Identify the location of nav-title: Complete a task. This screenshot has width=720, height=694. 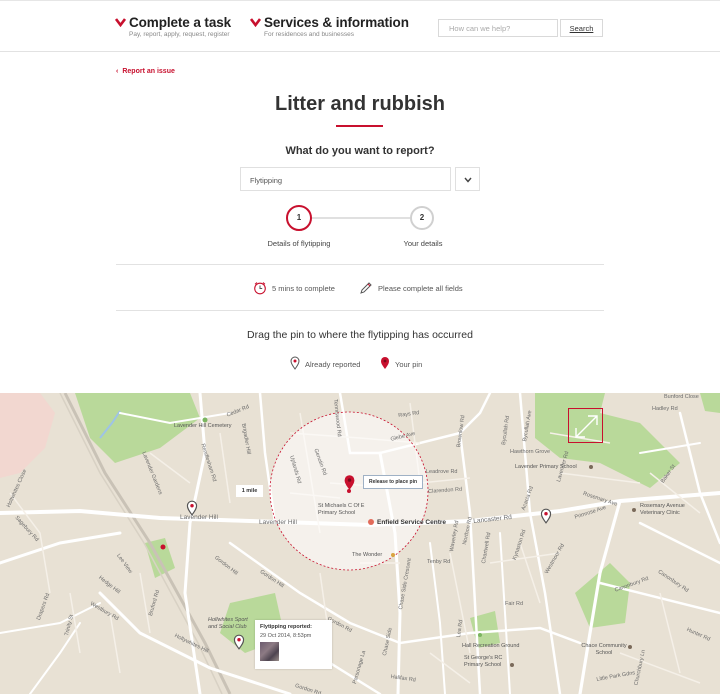
(180, 22).